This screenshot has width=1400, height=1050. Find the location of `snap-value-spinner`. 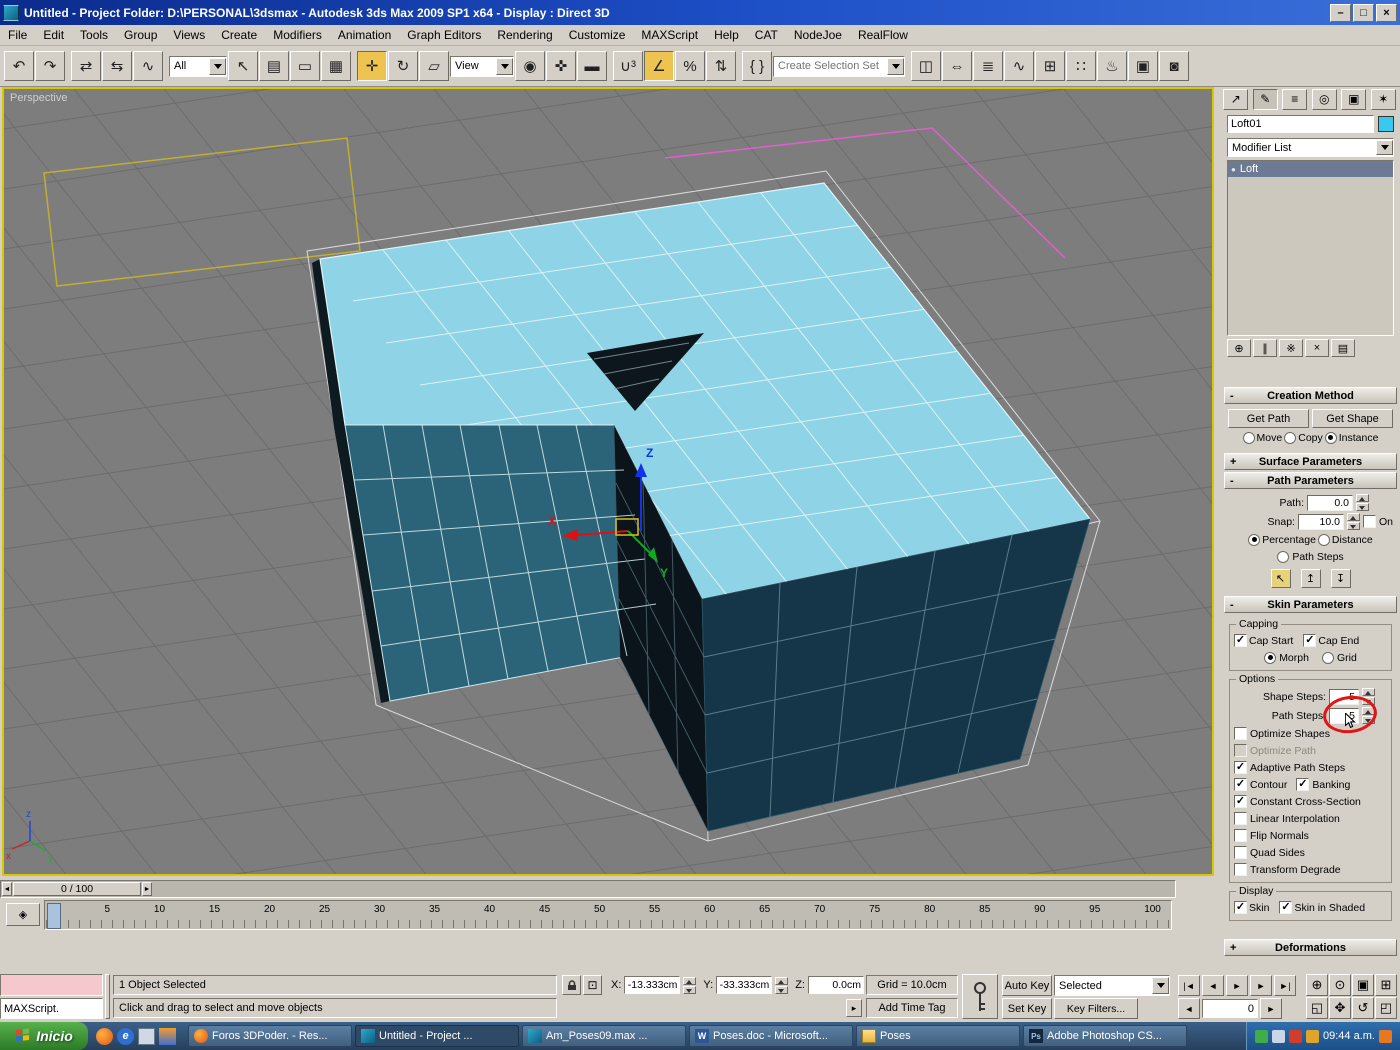

snap-value-spinner is located at coordinates (1353, 521).